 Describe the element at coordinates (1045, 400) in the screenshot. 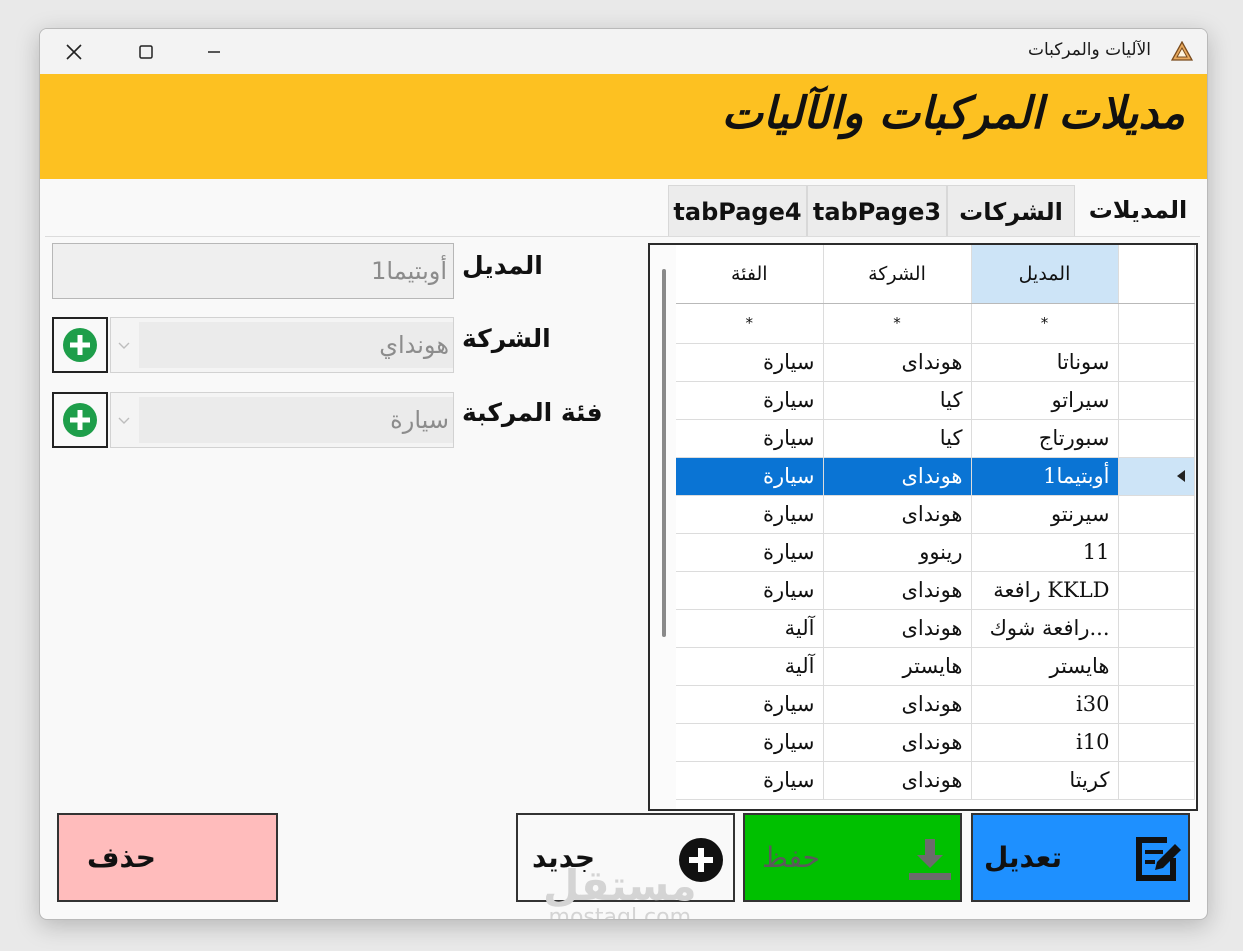

I see `cell-model: سيراتو` at that location.